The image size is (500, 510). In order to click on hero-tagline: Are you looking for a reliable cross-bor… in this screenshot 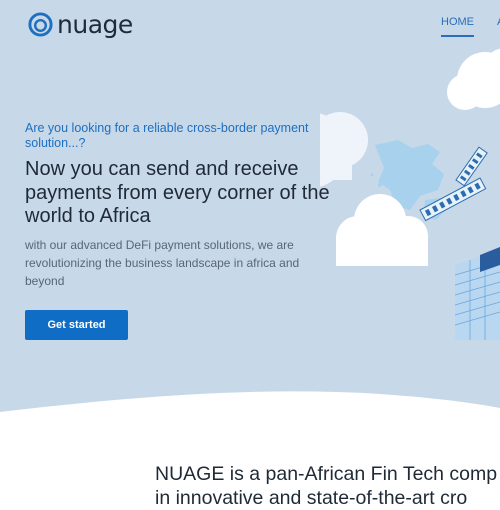, I will do `click(167, 135)`.